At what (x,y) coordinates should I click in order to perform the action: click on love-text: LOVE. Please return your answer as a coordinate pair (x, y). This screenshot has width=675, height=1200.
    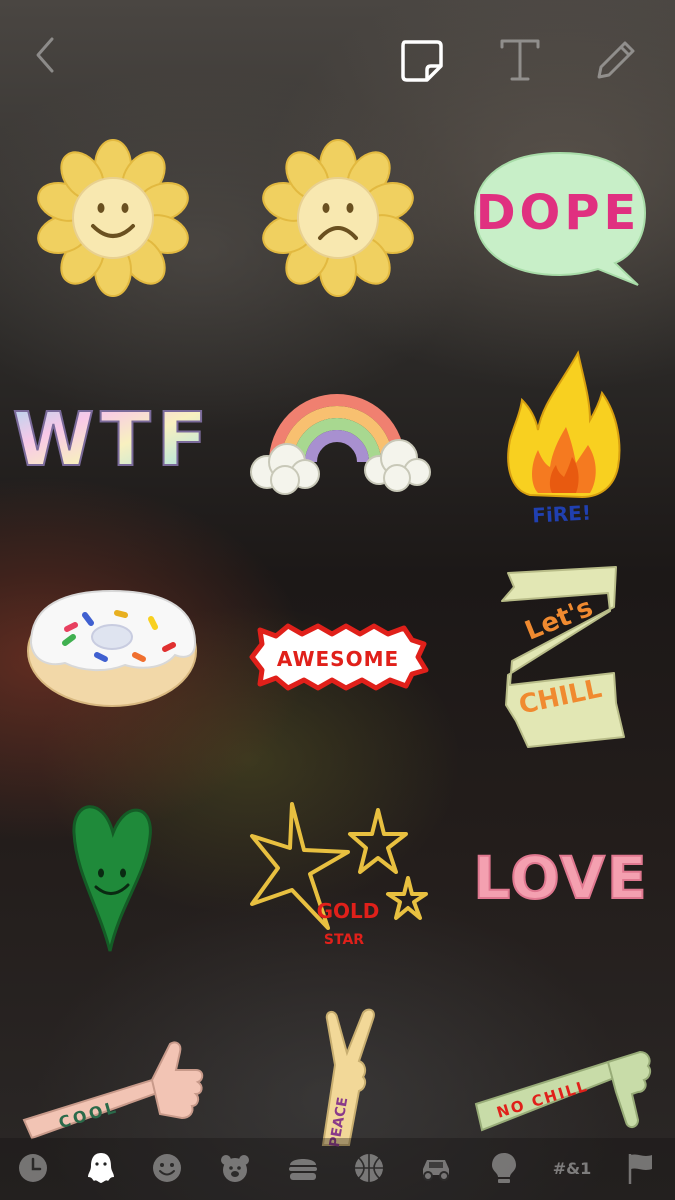
    Looking at the image, I should click on (560, 878).